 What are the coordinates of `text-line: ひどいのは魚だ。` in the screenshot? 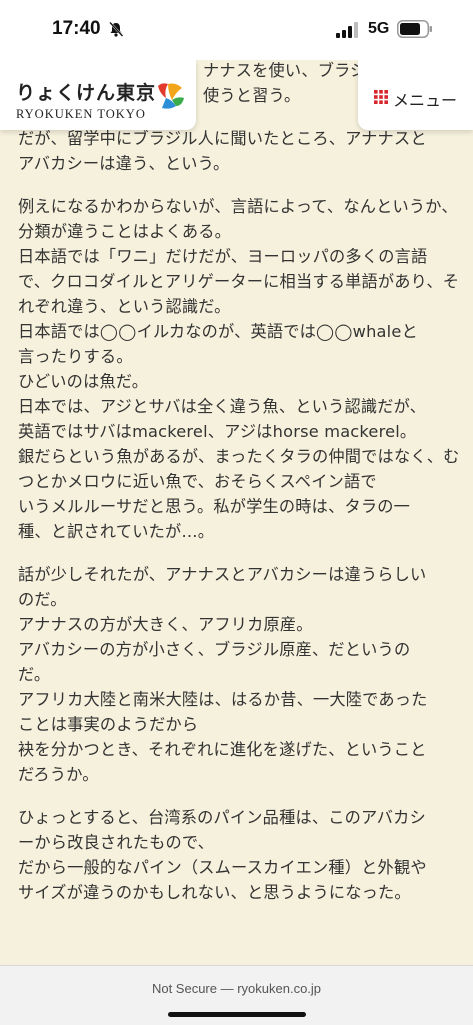 It's located at (83, 381).